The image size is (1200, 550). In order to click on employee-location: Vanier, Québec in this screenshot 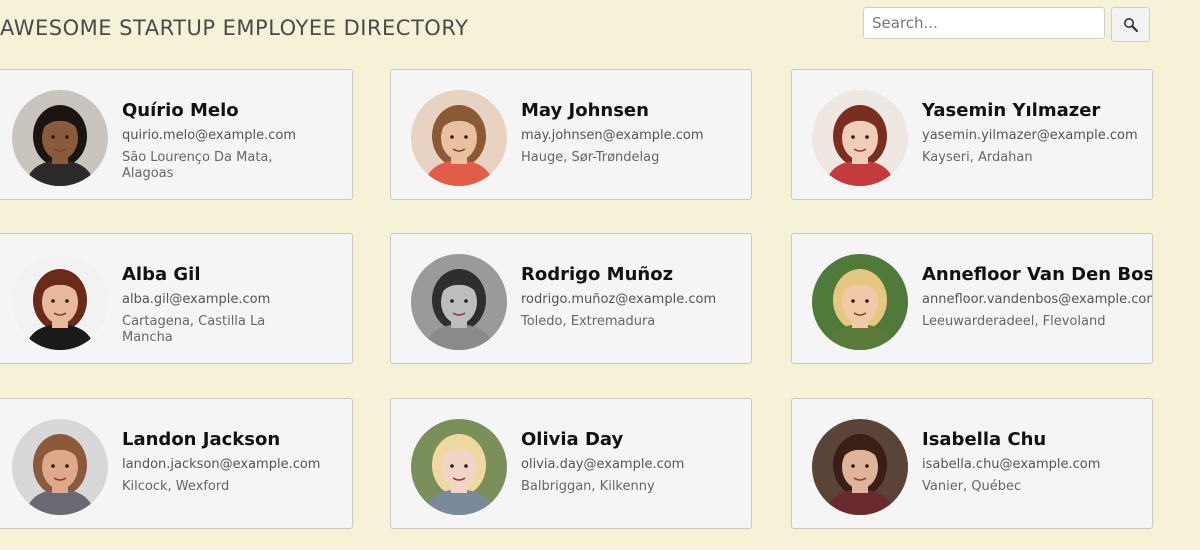, I will do `click(972, 486)`.